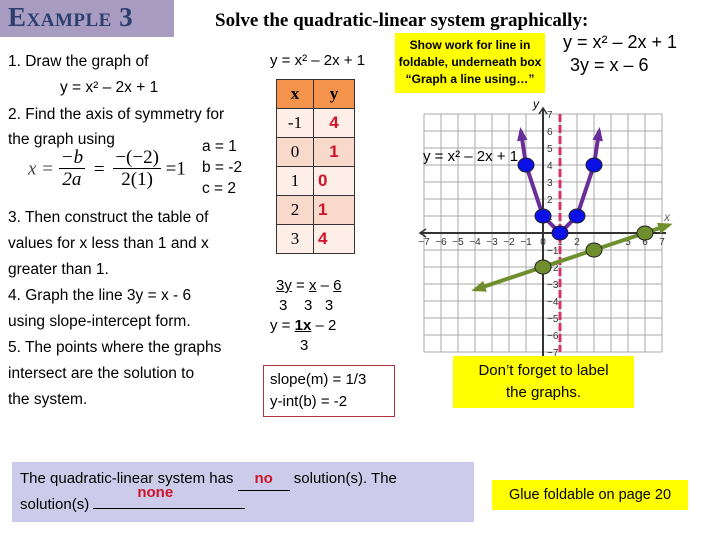 The image size is (720, 540). Describe the element at coordinates (550, 183) in the screenshot. I see `y-tick-label: 3` at that location.